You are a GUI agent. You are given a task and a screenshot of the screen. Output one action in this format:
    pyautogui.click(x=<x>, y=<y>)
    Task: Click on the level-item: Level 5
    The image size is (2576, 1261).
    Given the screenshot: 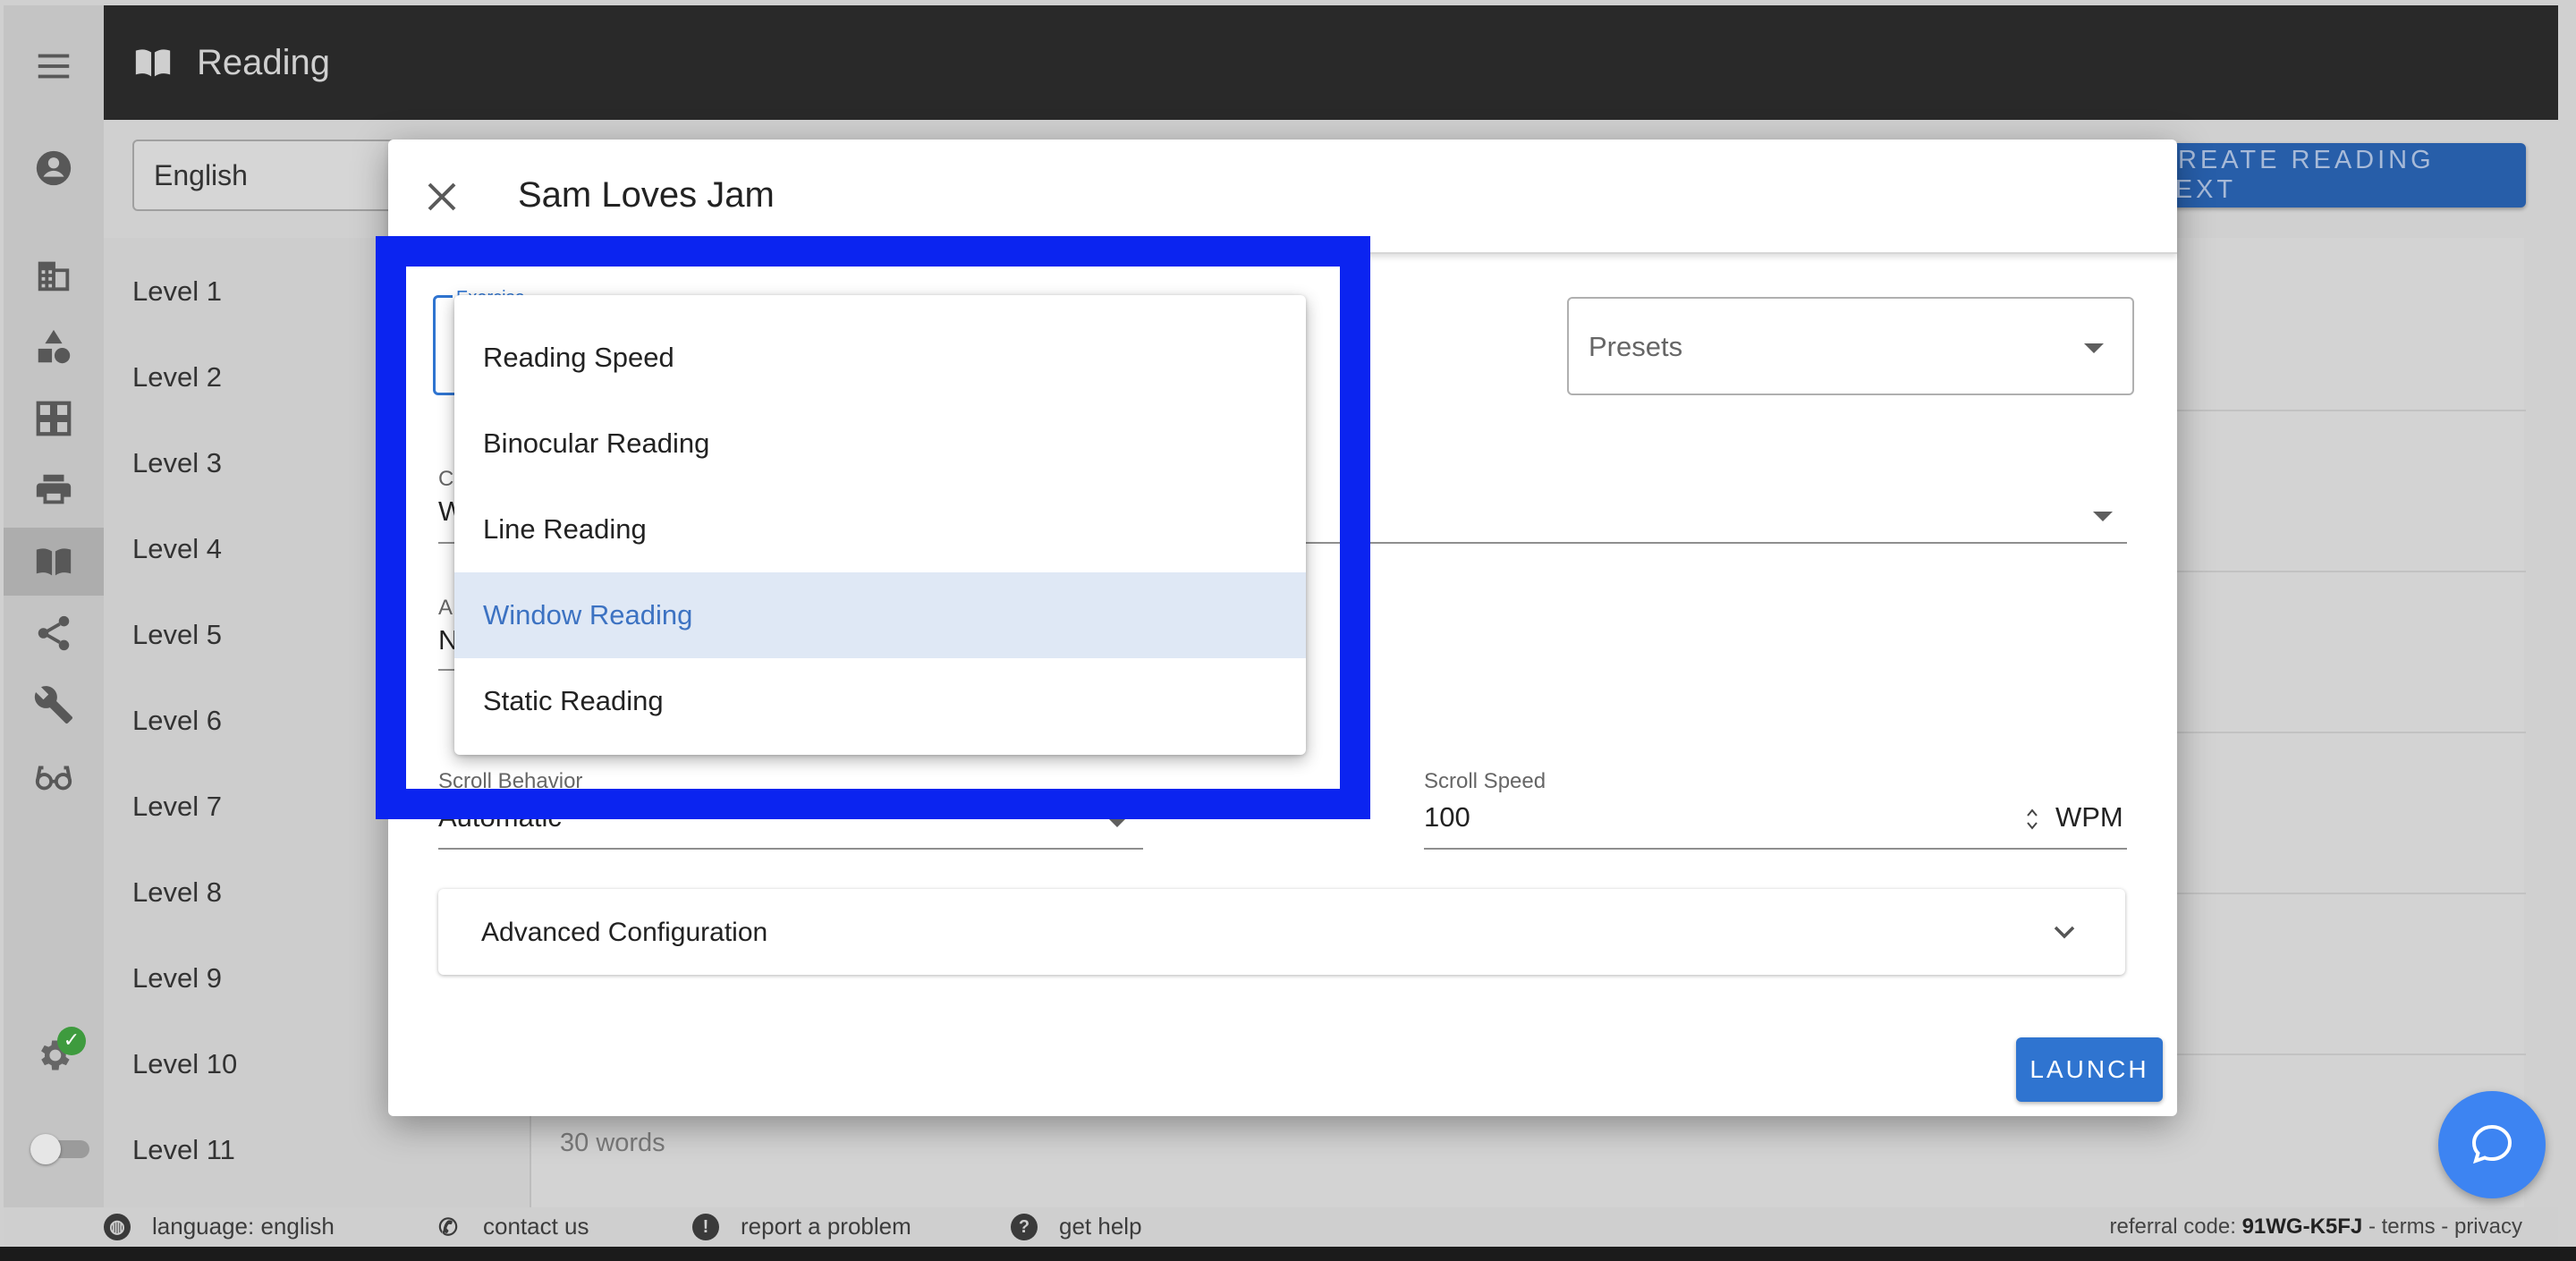 What is the action you would take?
    pyautogui.click(x=177, y=635)
    